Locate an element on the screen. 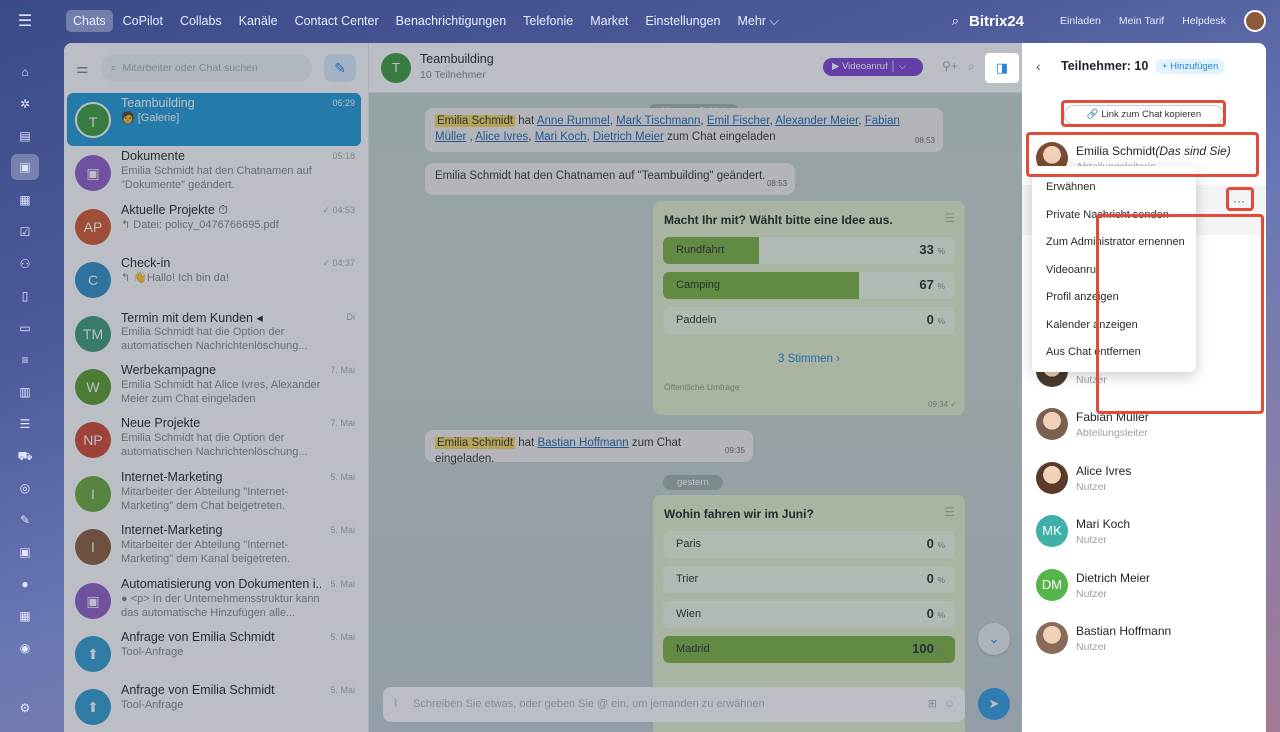  nav-contact-center: Contact Center is located at coordinates (337, 21).